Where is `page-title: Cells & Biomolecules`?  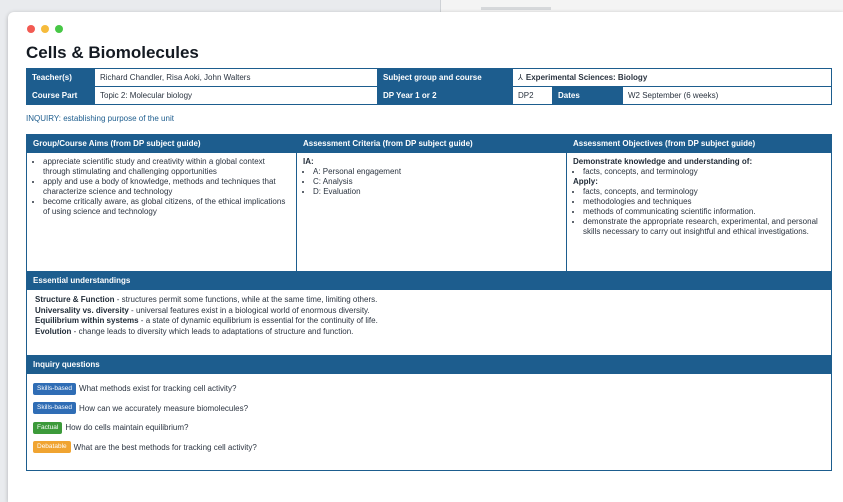 page-title: Cells & Biomolecules is located at coordinates (112, 52).